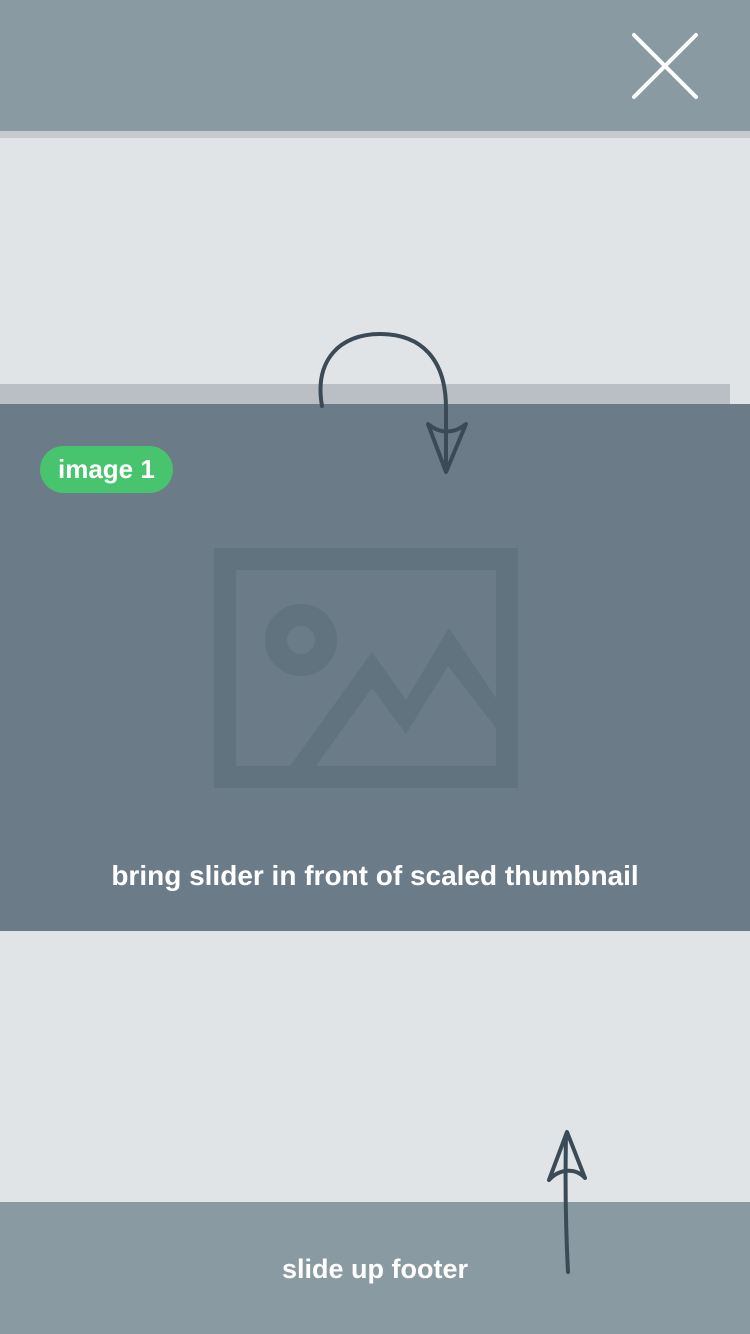 The width and height of the screenshot is (750, 1334). I want to click on close-button, so click(665, 66).